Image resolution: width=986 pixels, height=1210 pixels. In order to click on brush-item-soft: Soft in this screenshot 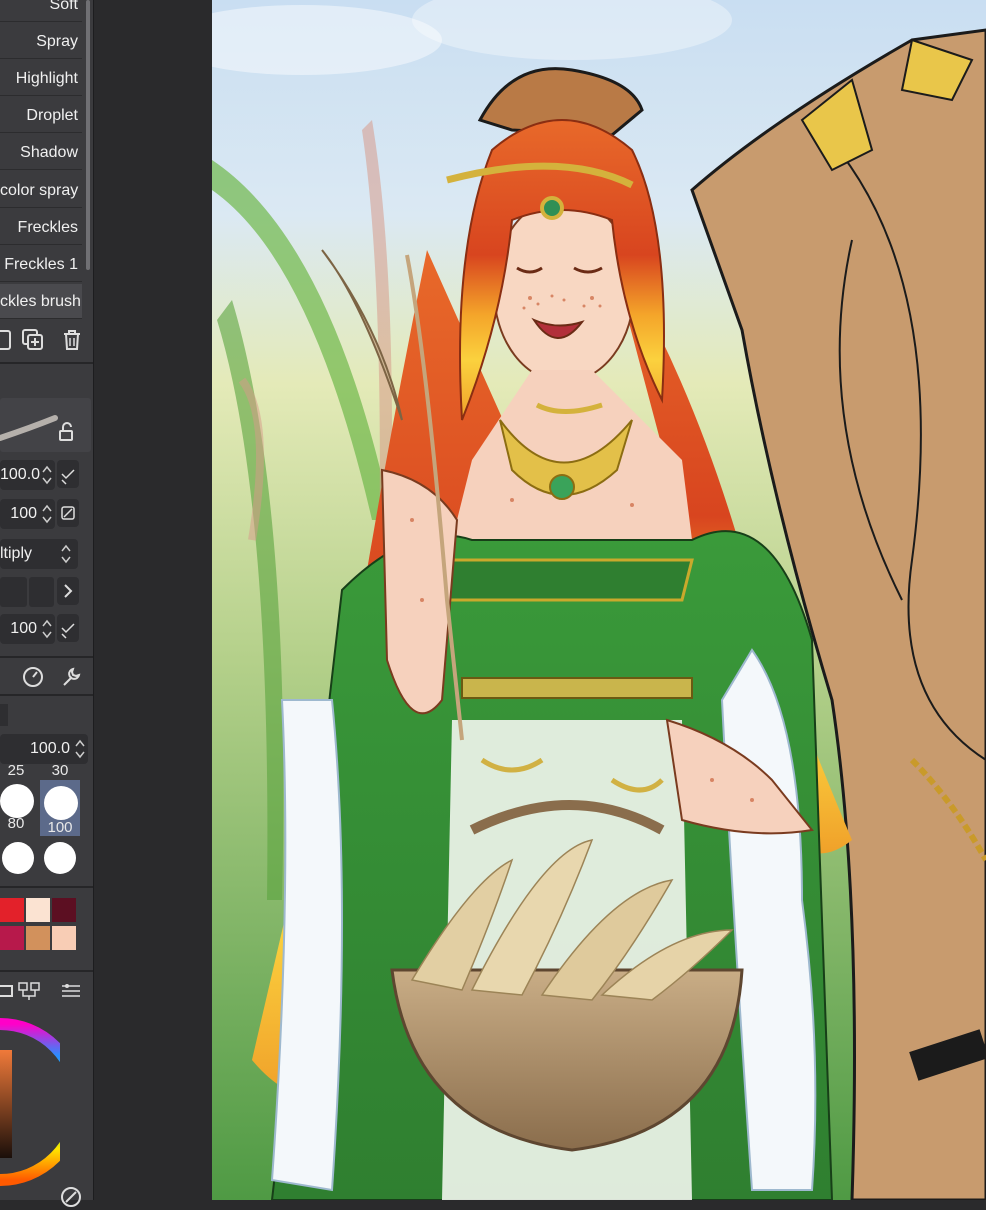, I will do `click(41, 11)`.